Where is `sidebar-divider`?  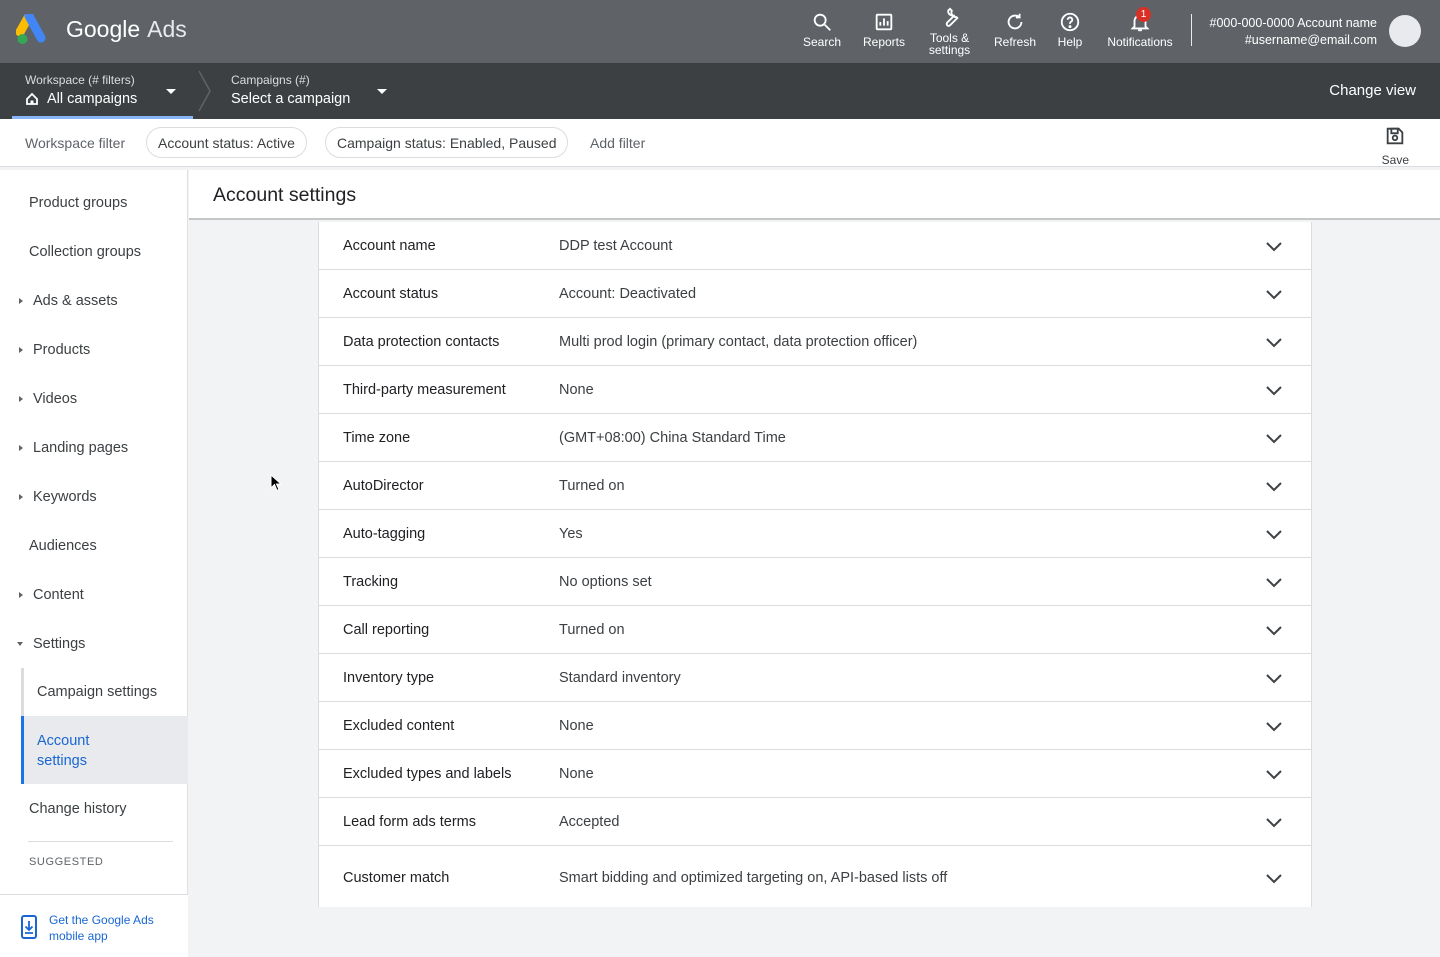 sidebar-divider is located at coordinates (100, 841).